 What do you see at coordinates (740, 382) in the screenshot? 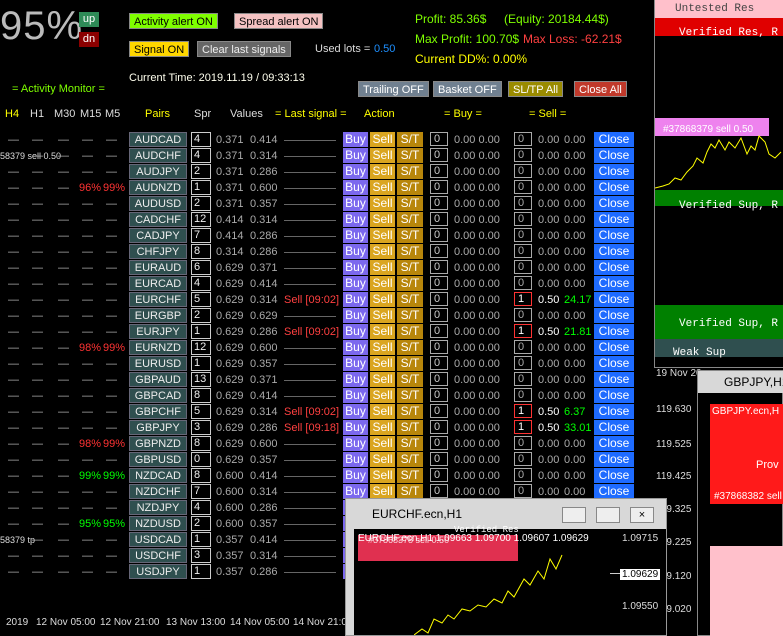
I see `gbpjpy-title: GBPJPY,H1` at bounding box center [740, 382].